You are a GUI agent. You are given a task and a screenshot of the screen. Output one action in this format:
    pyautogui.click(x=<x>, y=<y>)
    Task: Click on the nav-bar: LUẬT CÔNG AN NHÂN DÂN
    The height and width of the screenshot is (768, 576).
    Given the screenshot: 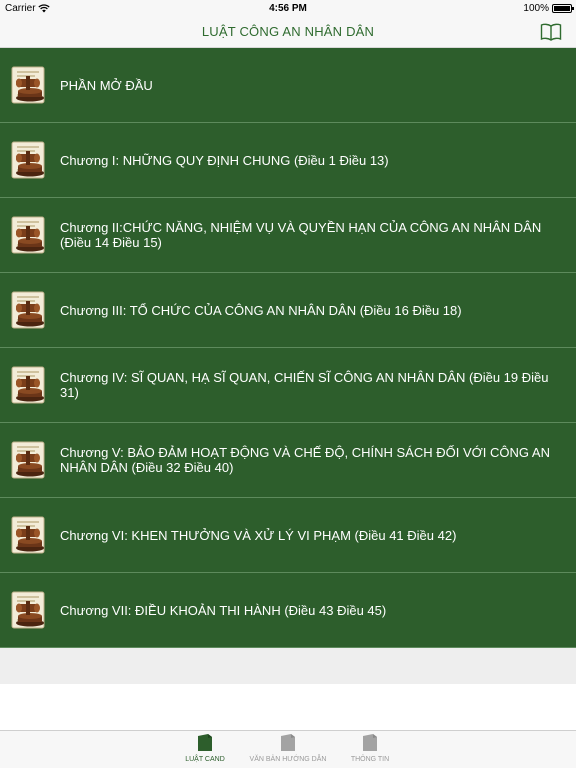 What is the action you would take?
    pyautogui.click(x=288, y=33)
    